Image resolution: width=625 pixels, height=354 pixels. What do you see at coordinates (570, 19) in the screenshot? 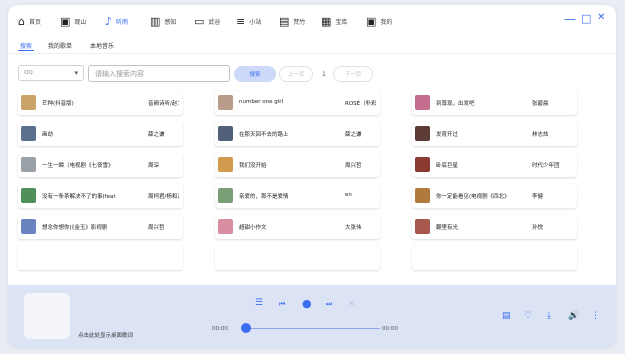
I see `minimize-icon: —` at bounding box center [570, 19].